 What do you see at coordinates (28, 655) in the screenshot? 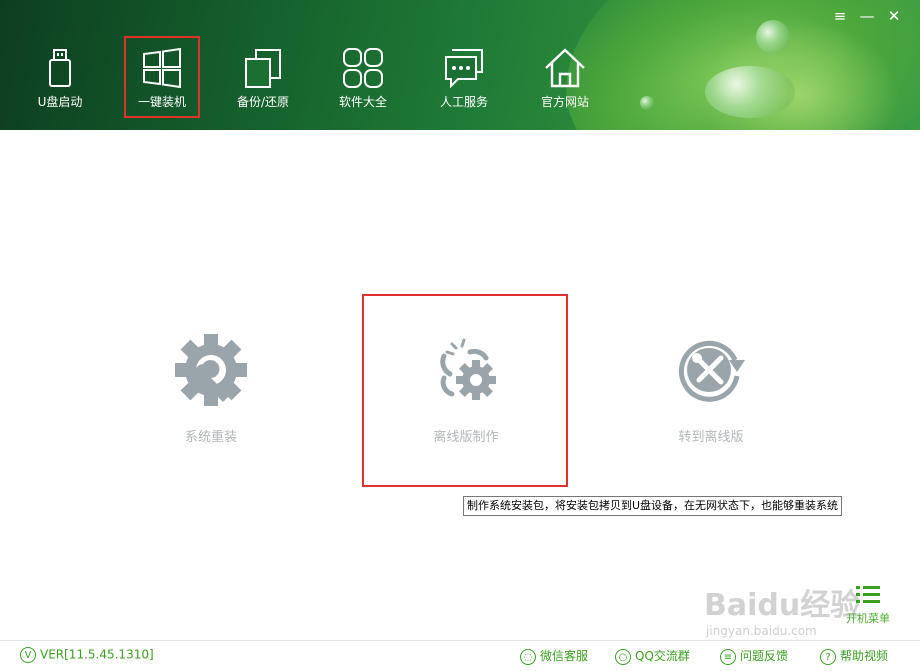
I see `version-icon: V` at bounding box center [28, 655].